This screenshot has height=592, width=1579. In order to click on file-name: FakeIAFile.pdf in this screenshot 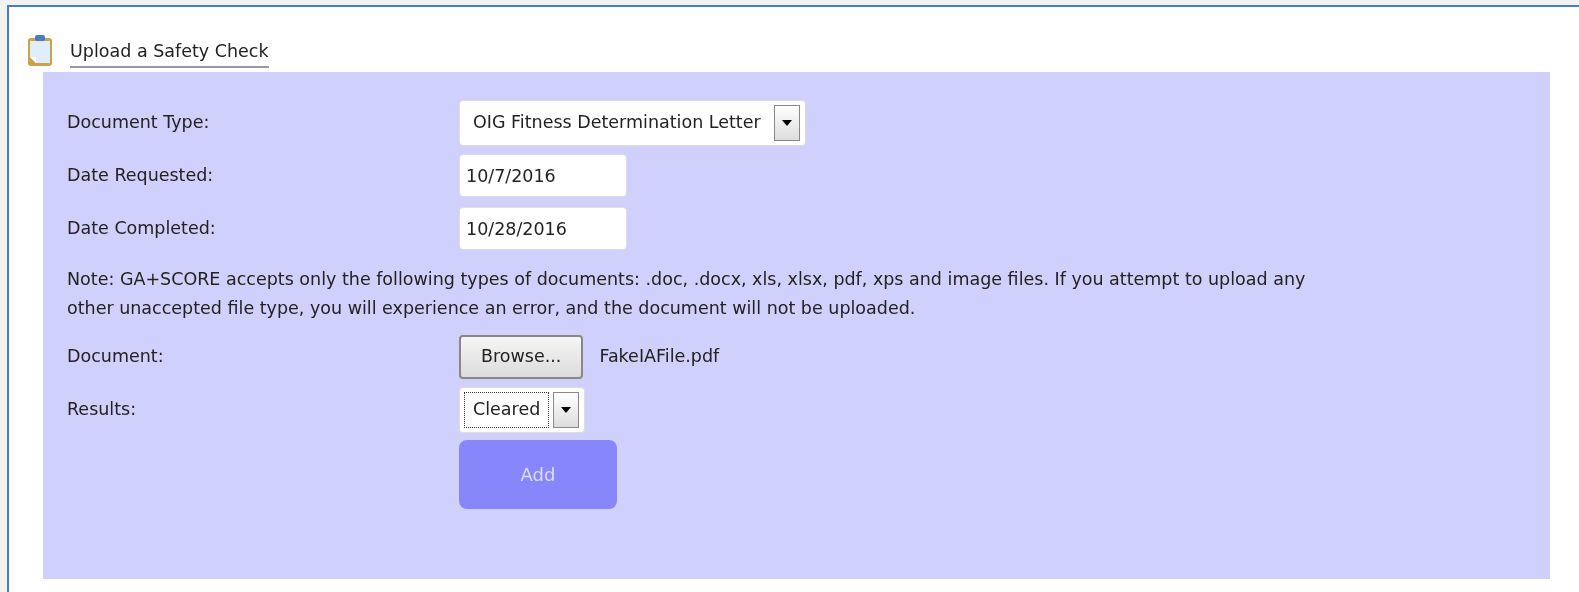, I will do `click(659, 357)`.